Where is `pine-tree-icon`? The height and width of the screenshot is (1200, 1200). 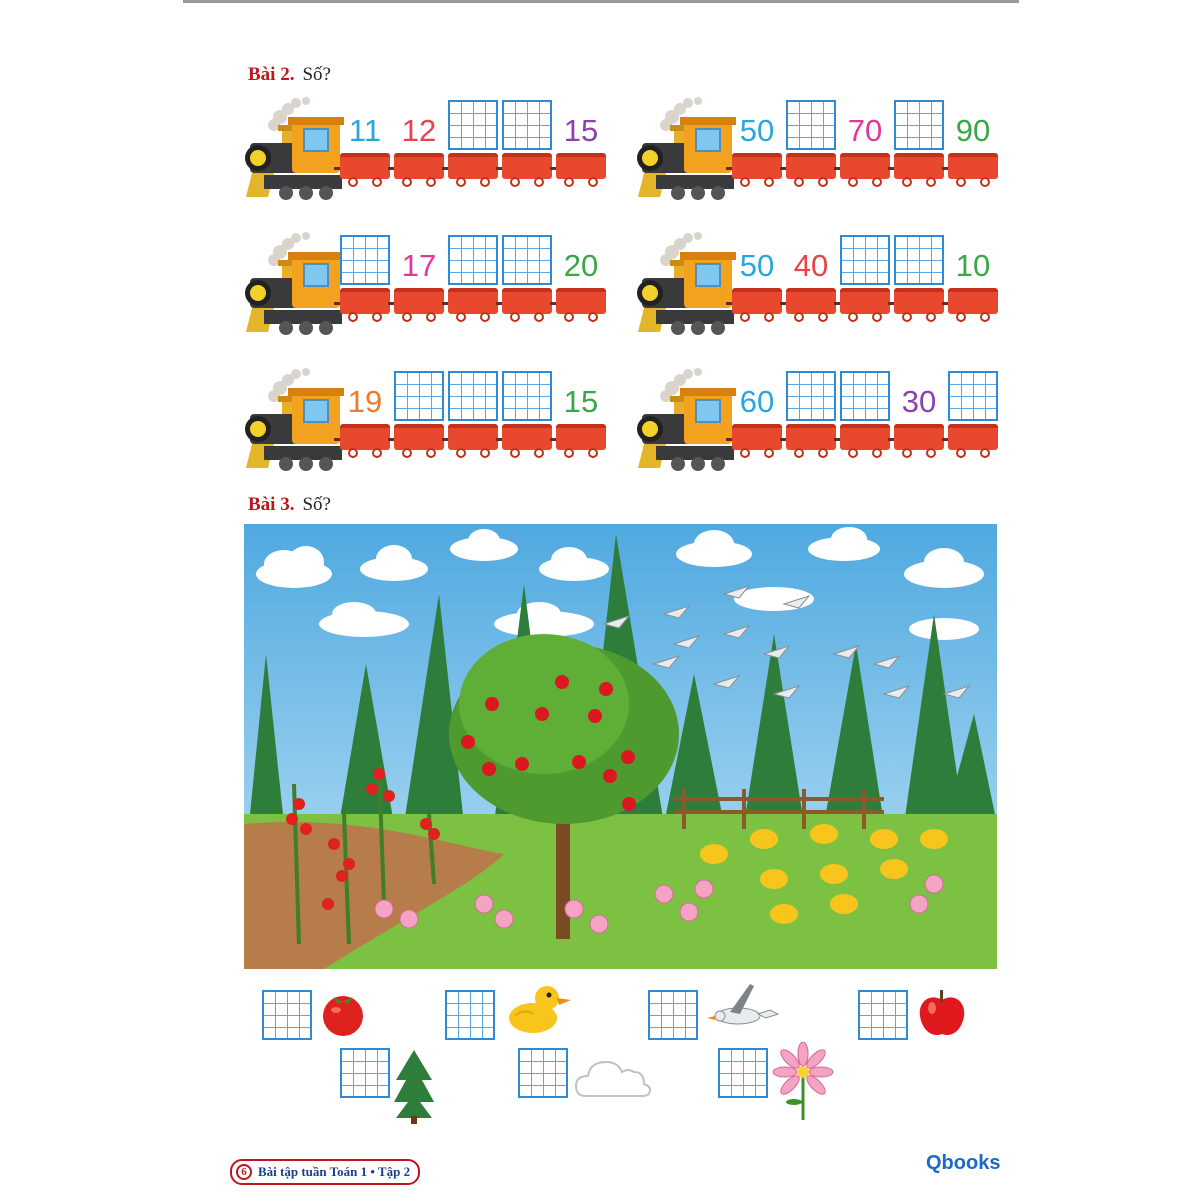
pine-tree-icon is located at coordinates (414, 1090).